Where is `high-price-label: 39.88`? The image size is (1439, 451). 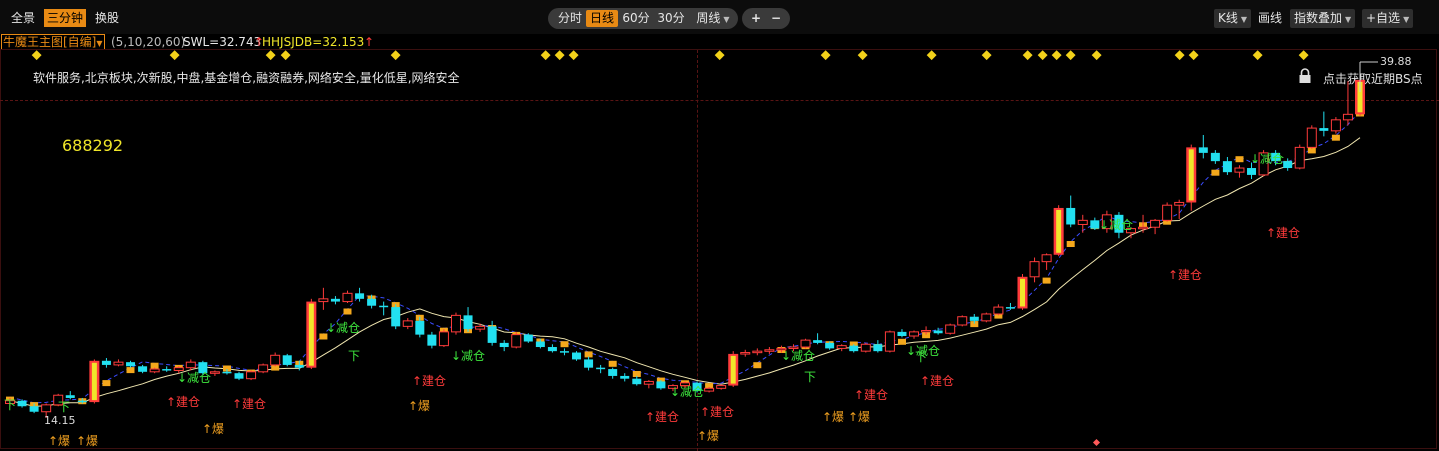 high-price-label: 39.88 is located at coordinates (1396, 61).